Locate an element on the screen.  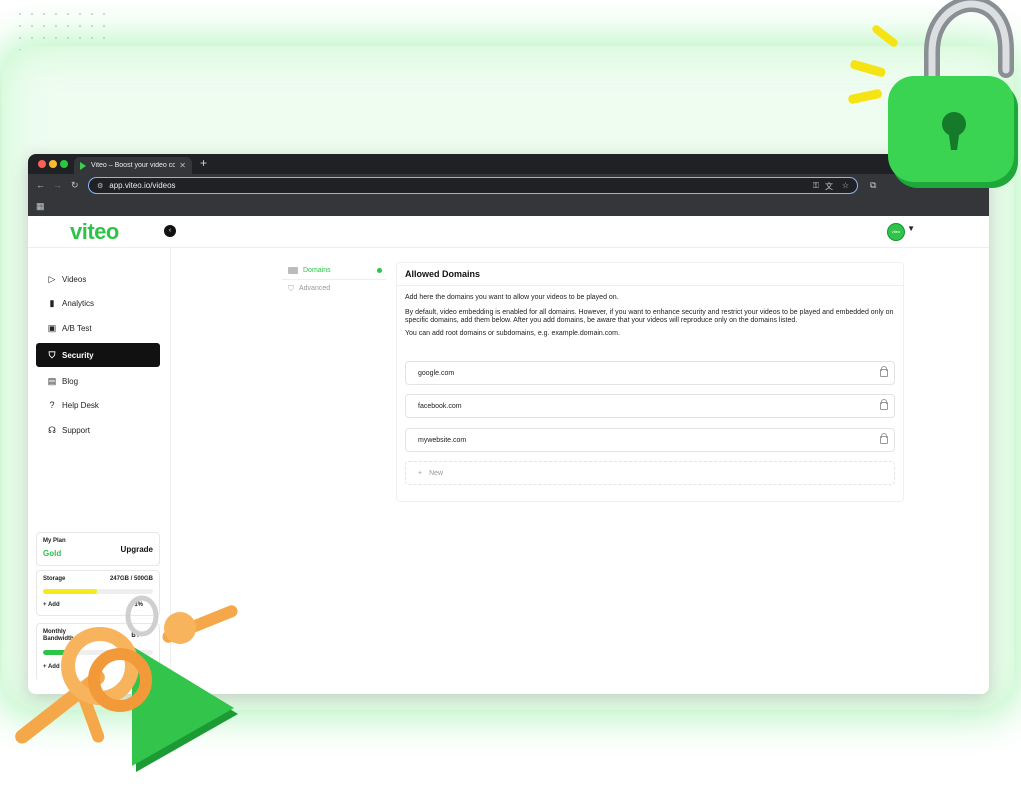
sidebar-item-label: Analytics is located at coordinates (78, 303).